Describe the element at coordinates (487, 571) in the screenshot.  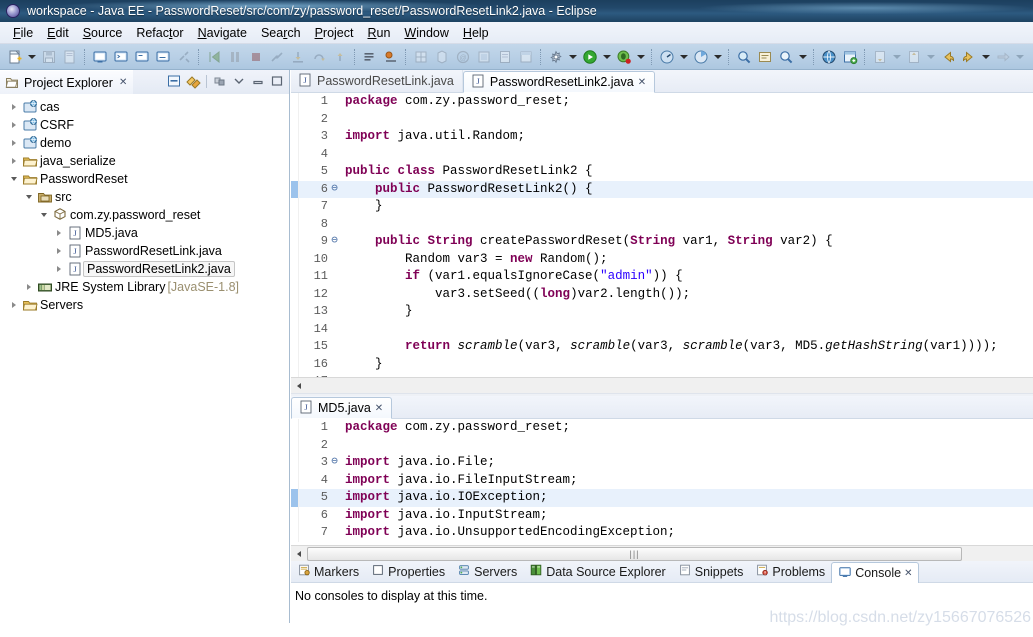
I see `view-tab-servers: Servers` at that location.